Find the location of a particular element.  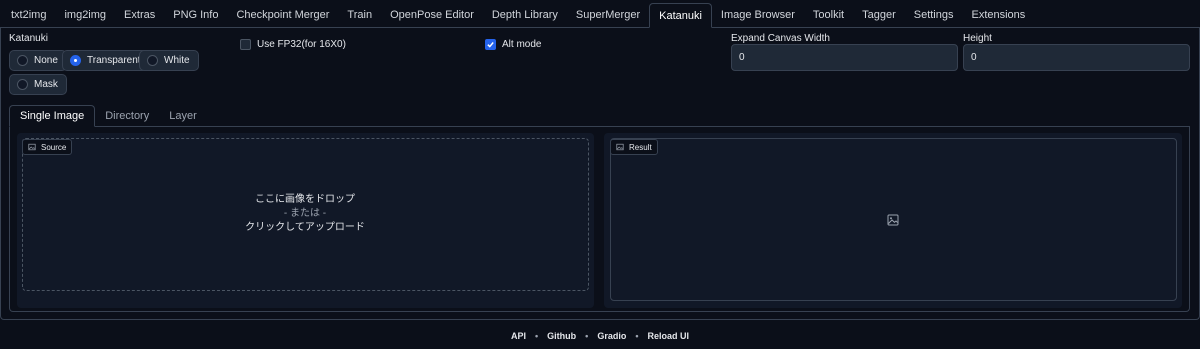

tab-extras: Extras is located at coordinates (139, 15).